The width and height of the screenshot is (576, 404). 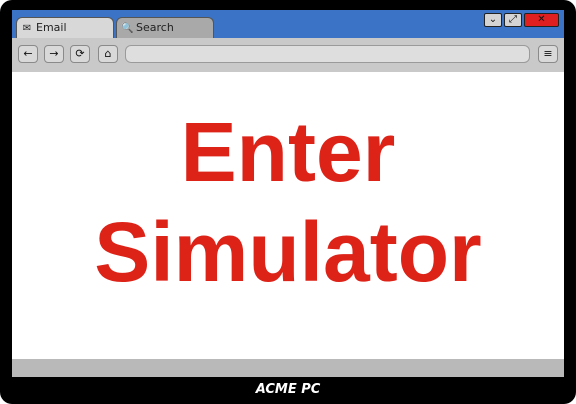 I want to click on tab-label: Search, so click(x=155, y=27).